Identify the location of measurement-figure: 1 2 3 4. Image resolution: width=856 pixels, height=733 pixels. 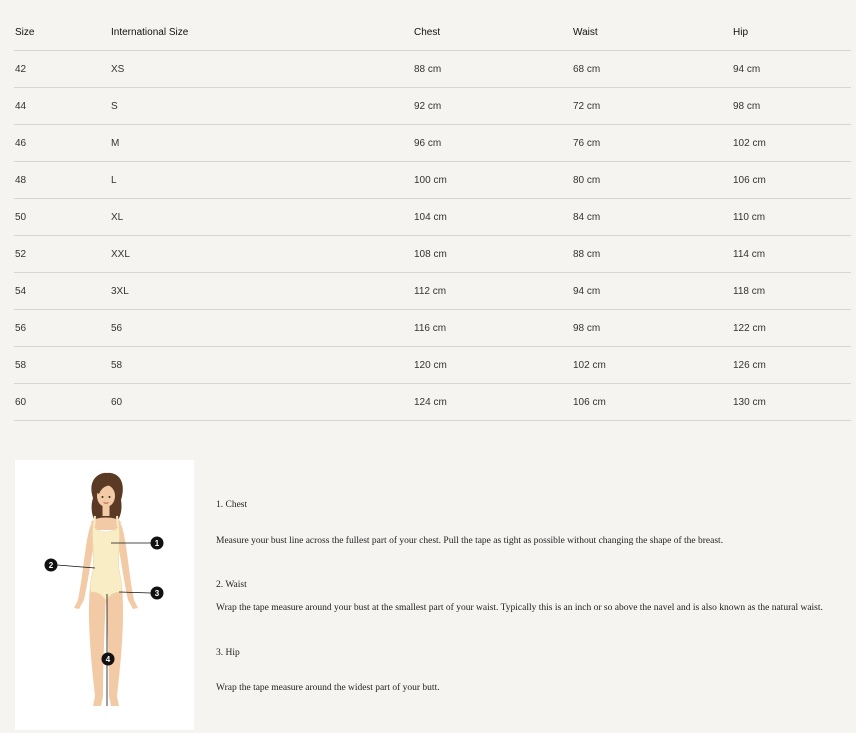
(104, 595).